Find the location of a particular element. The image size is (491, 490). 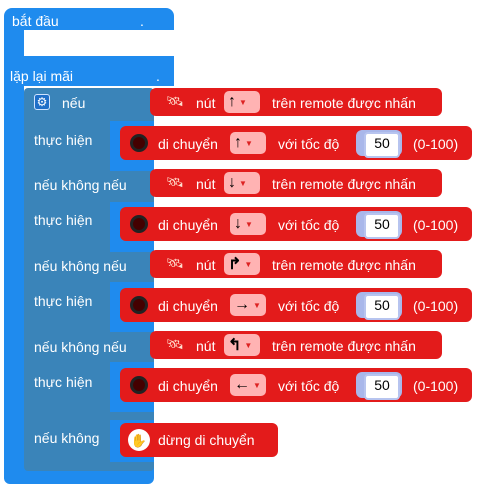

start-block-body is located at coordinates (14, 43).